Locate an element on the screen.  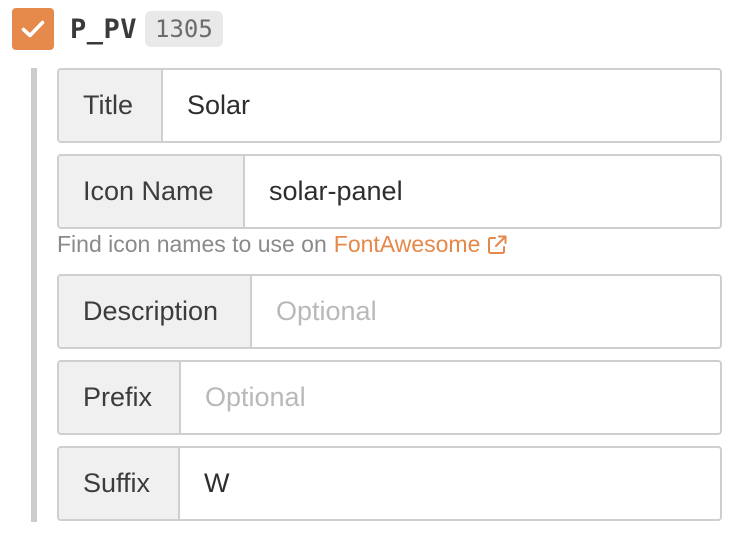
prefix-label: Prefix is located at coordinates (120, 397).